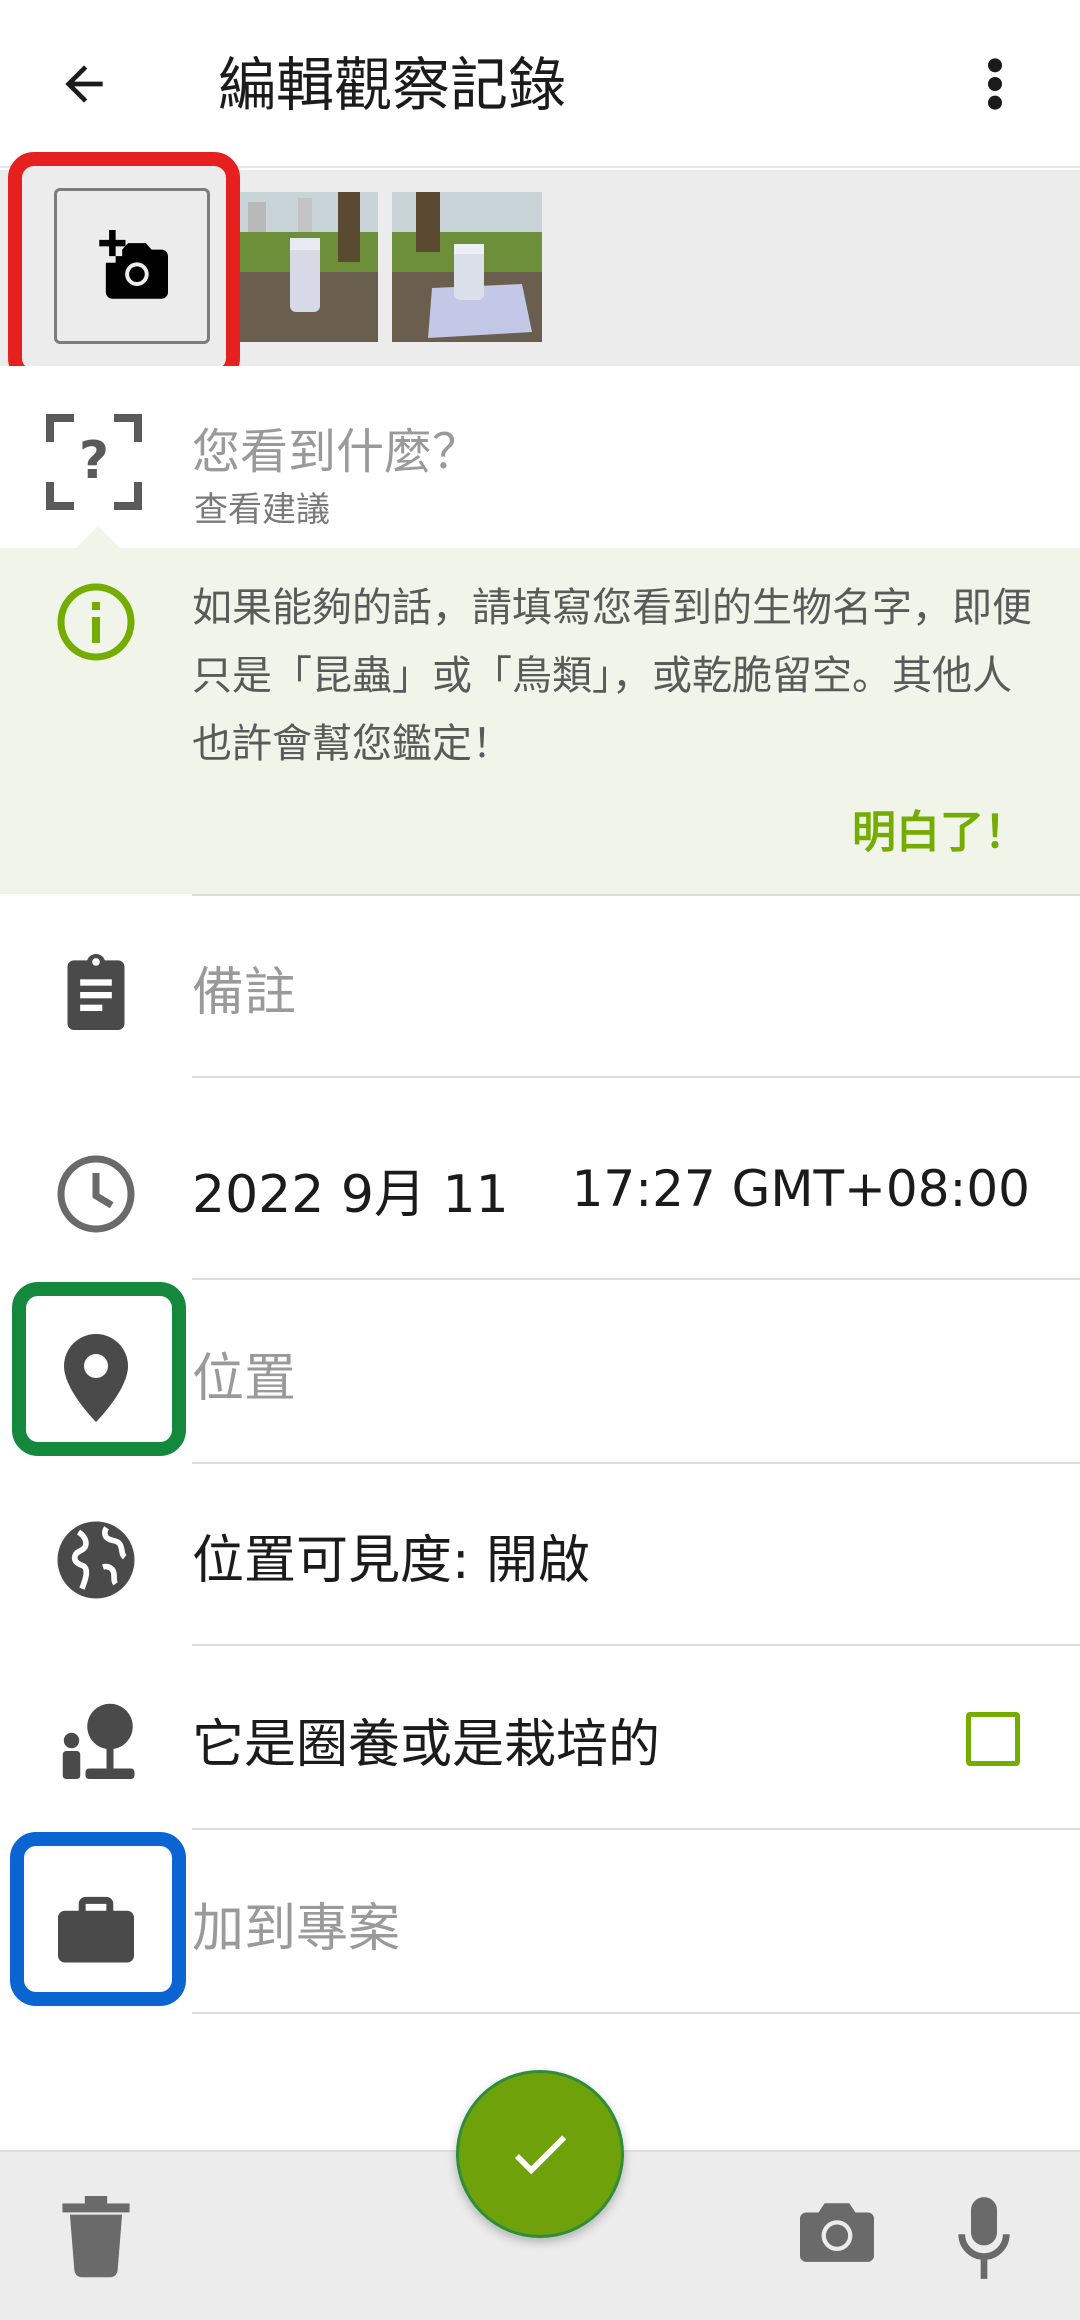 The height and width of the screenshot is (2320, 1080). What do you see at coordinates (98, 537) in the screenshot?
I see `tip-pointer` at bounding box center [98, 537].